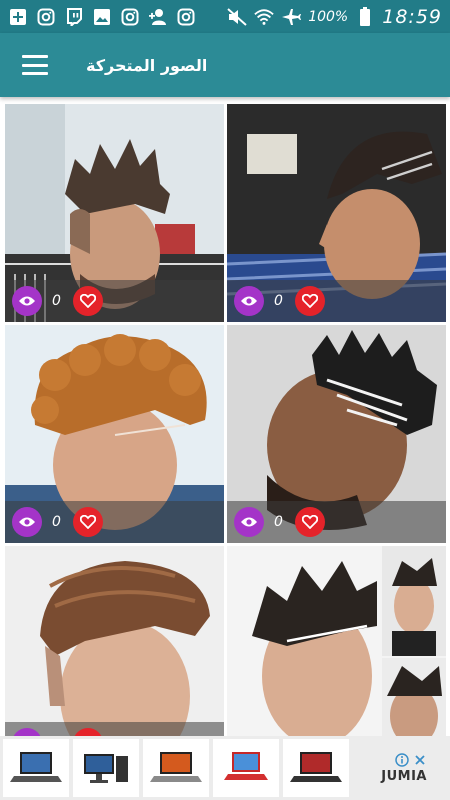  Describe the element at coordinates (225, 16) in the screenshot. I see `status-bar: 100% 18:59` at that location.